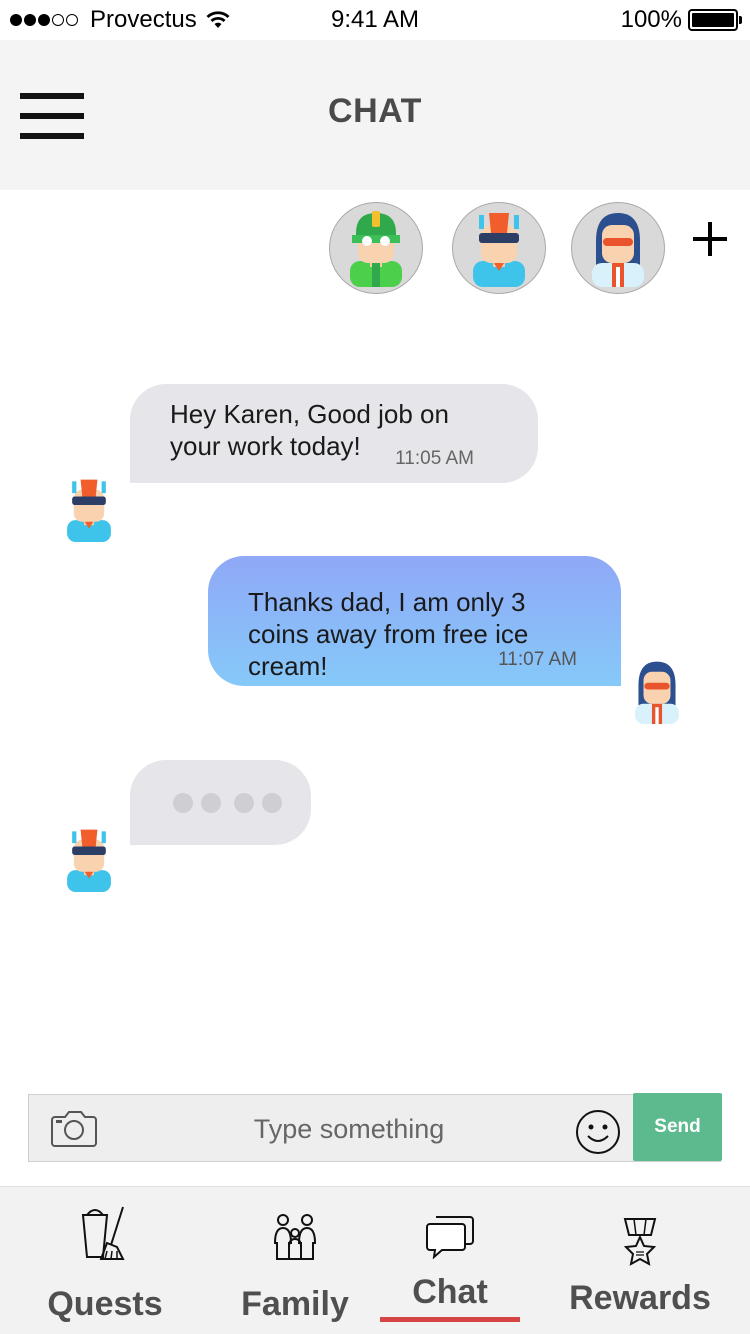 The height and width of the screenshot is (1334, 750). Describe the element at coordinates (677, 1127) in the screenshot. I see `send-button: Send` at that location.